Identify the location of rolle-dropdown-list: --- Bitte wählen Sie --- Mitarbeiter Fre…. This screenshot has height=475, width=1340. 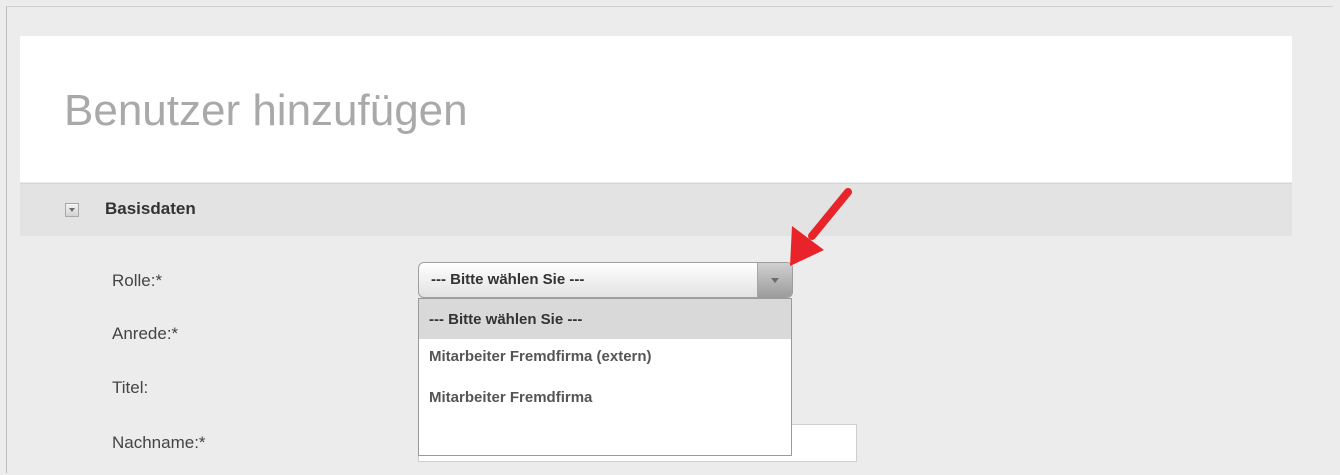
(605, 377).